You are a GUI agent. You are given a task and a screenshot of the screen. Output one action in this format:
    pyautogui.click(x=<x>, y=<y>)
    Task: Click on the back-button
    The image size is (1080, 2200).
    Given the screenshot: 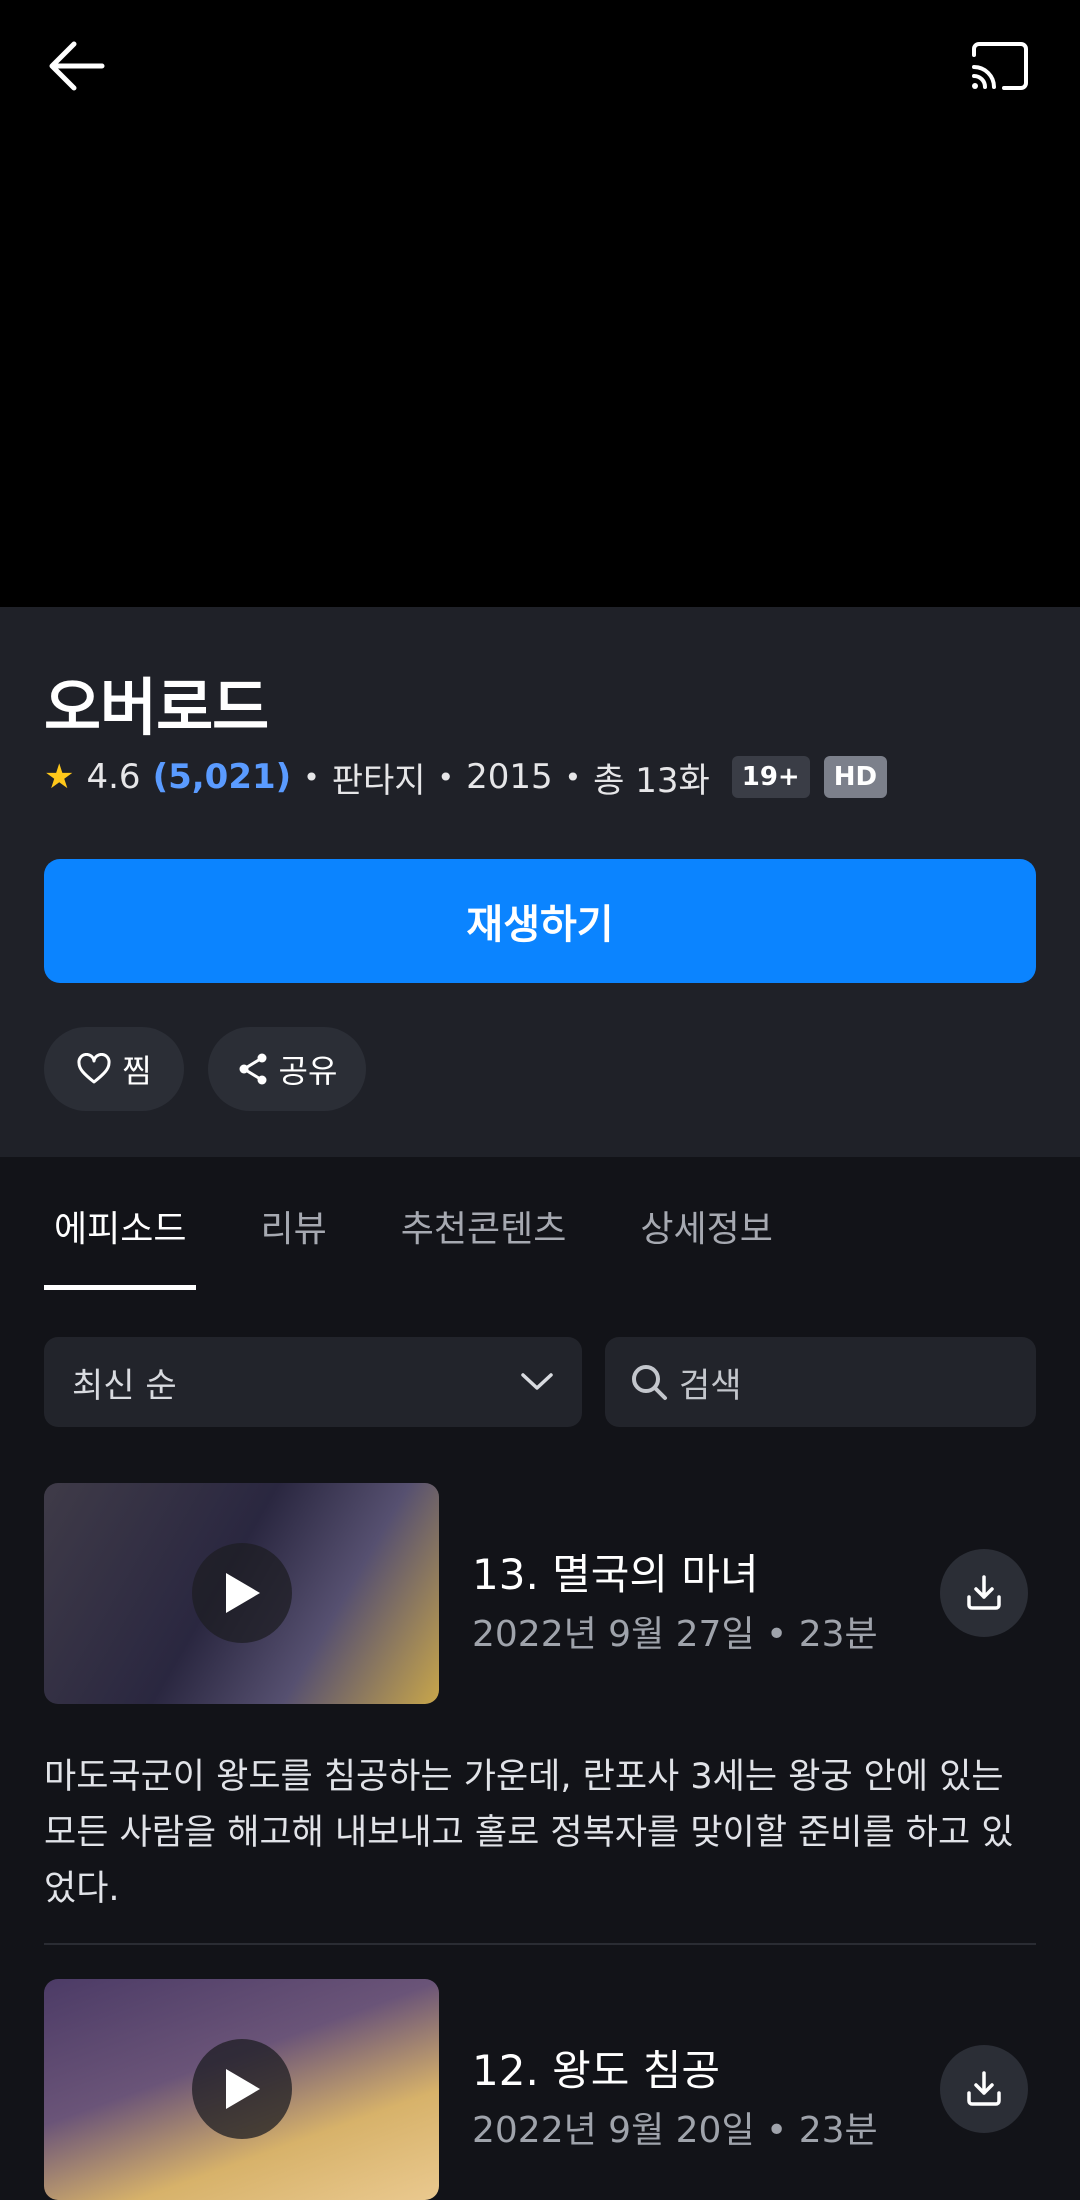 What is the action you would take?
    pyautogui.click(x=76, y=66)
    